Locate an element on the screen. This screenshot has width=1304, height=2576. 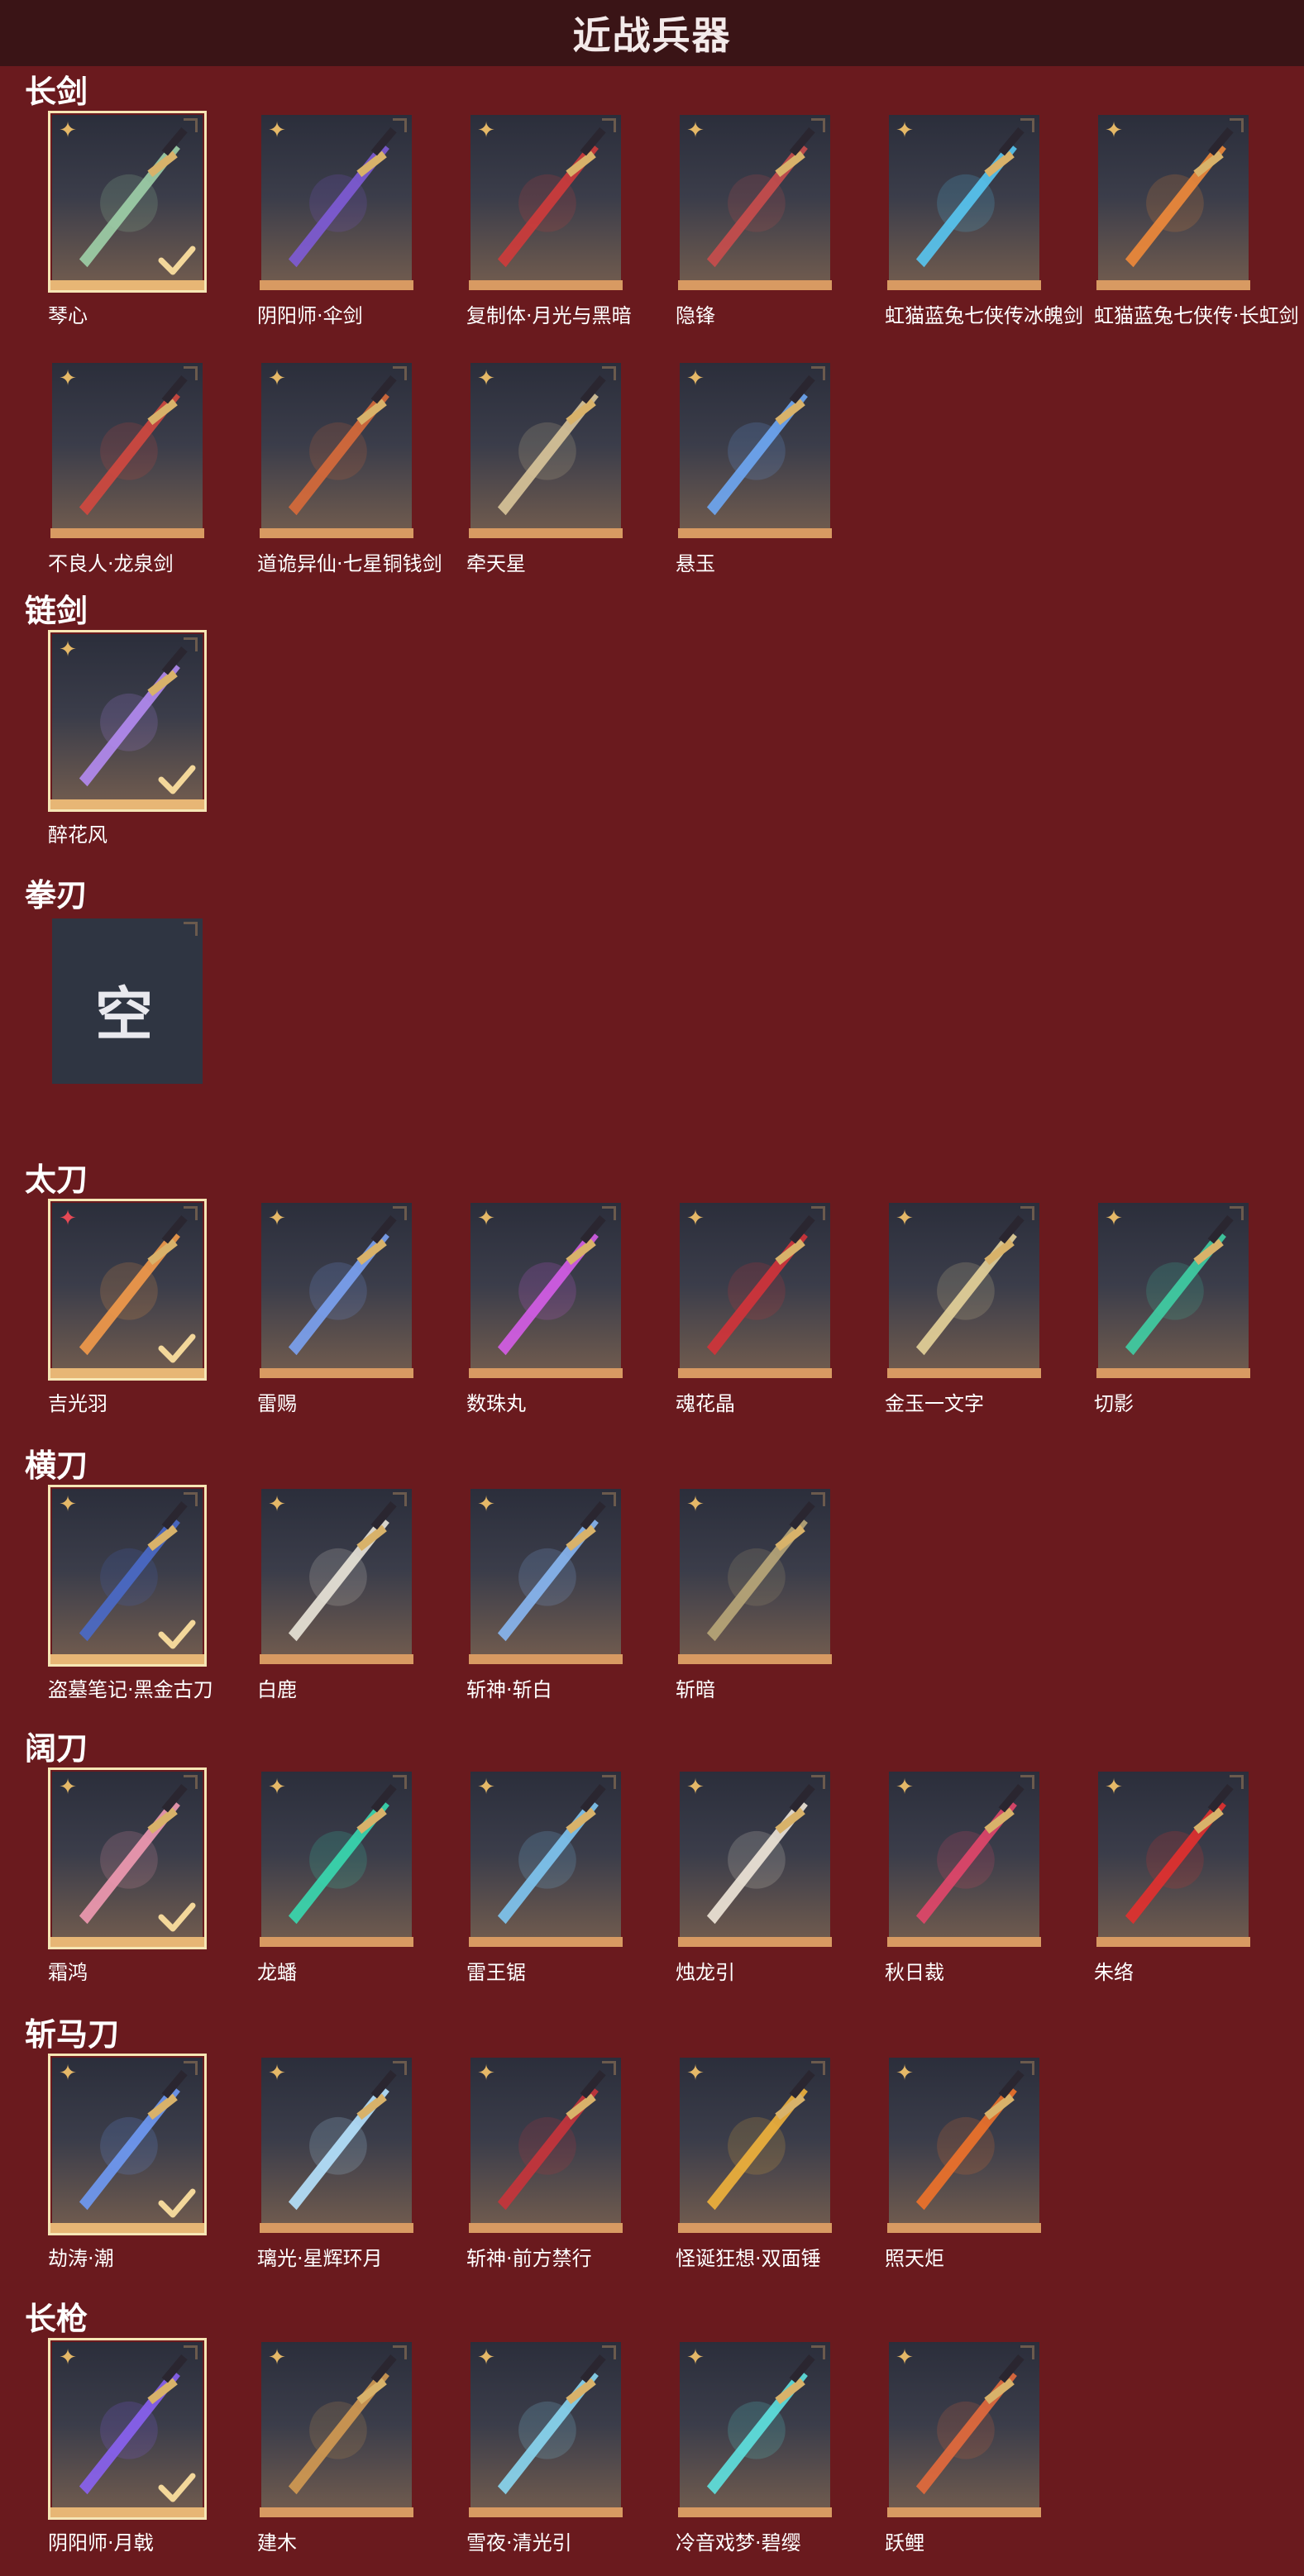
weapon-card: ✦ 霜鸿 is located at coordinates (129, 1879).